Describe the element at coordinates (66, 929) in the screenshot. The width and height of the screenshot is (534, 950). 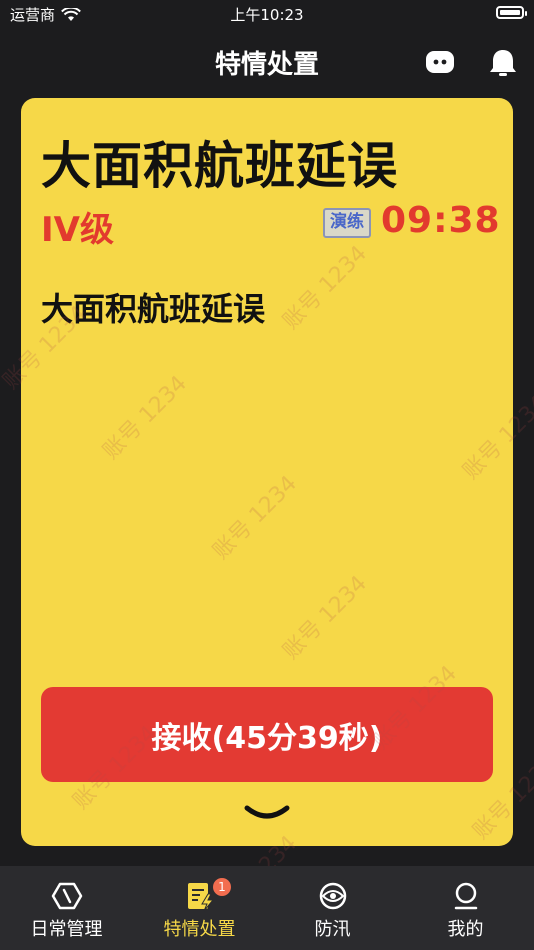
I see `tab-label: 日常管理` at that location.